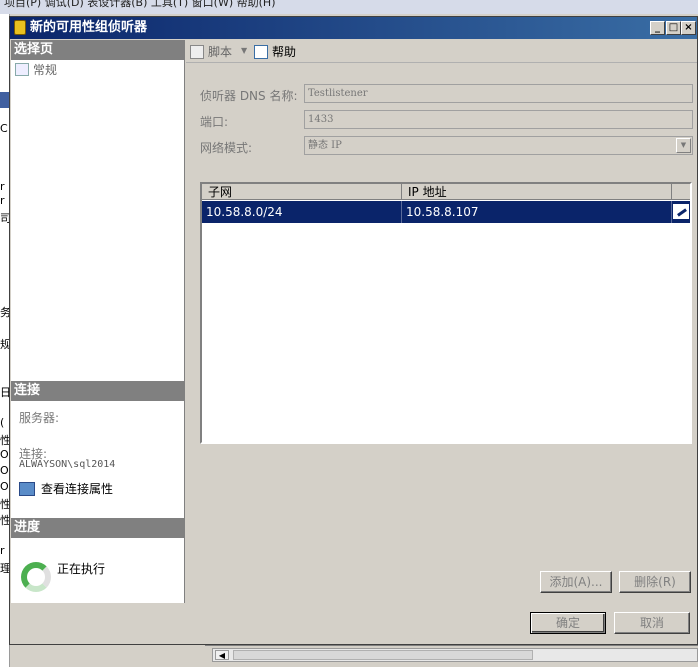 The width and height of the screenshot is (698, 667). What do you see at coordinates (98, 528) in the screenshot?
I see `progress-header: 进度` at bounding box center [98, 528].